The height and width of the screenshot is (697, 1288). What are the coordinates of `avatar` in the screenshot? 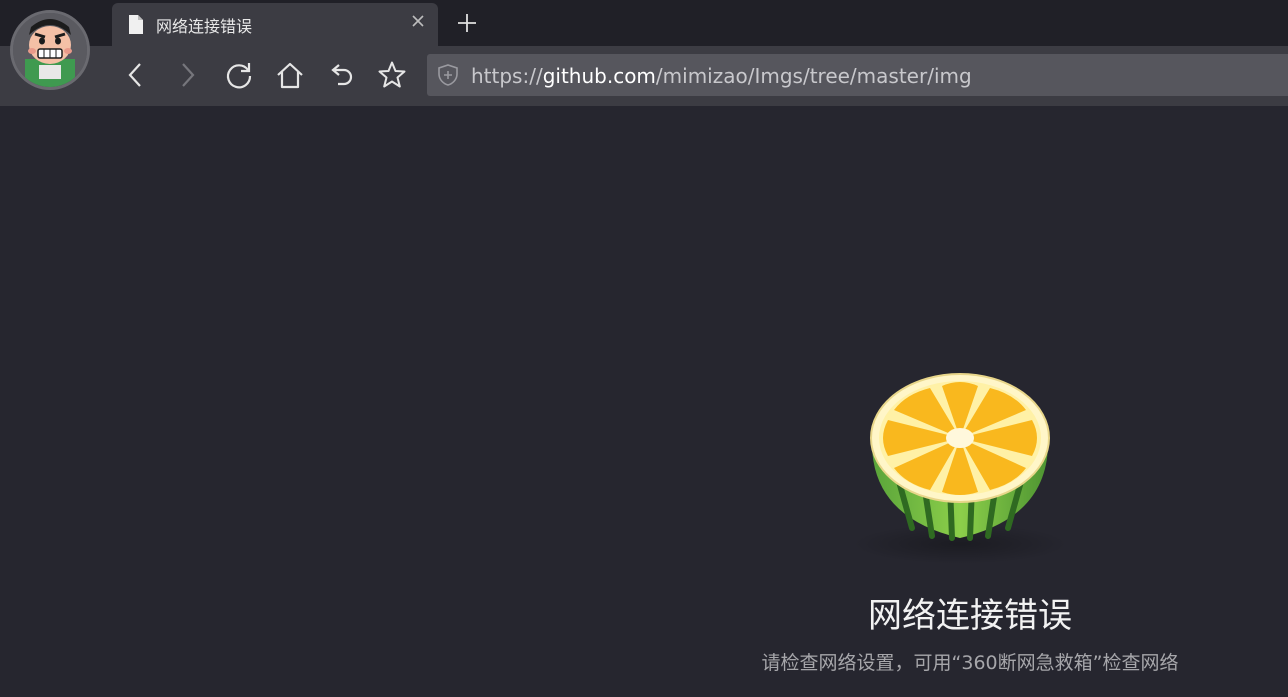 It's located at (50, 50).